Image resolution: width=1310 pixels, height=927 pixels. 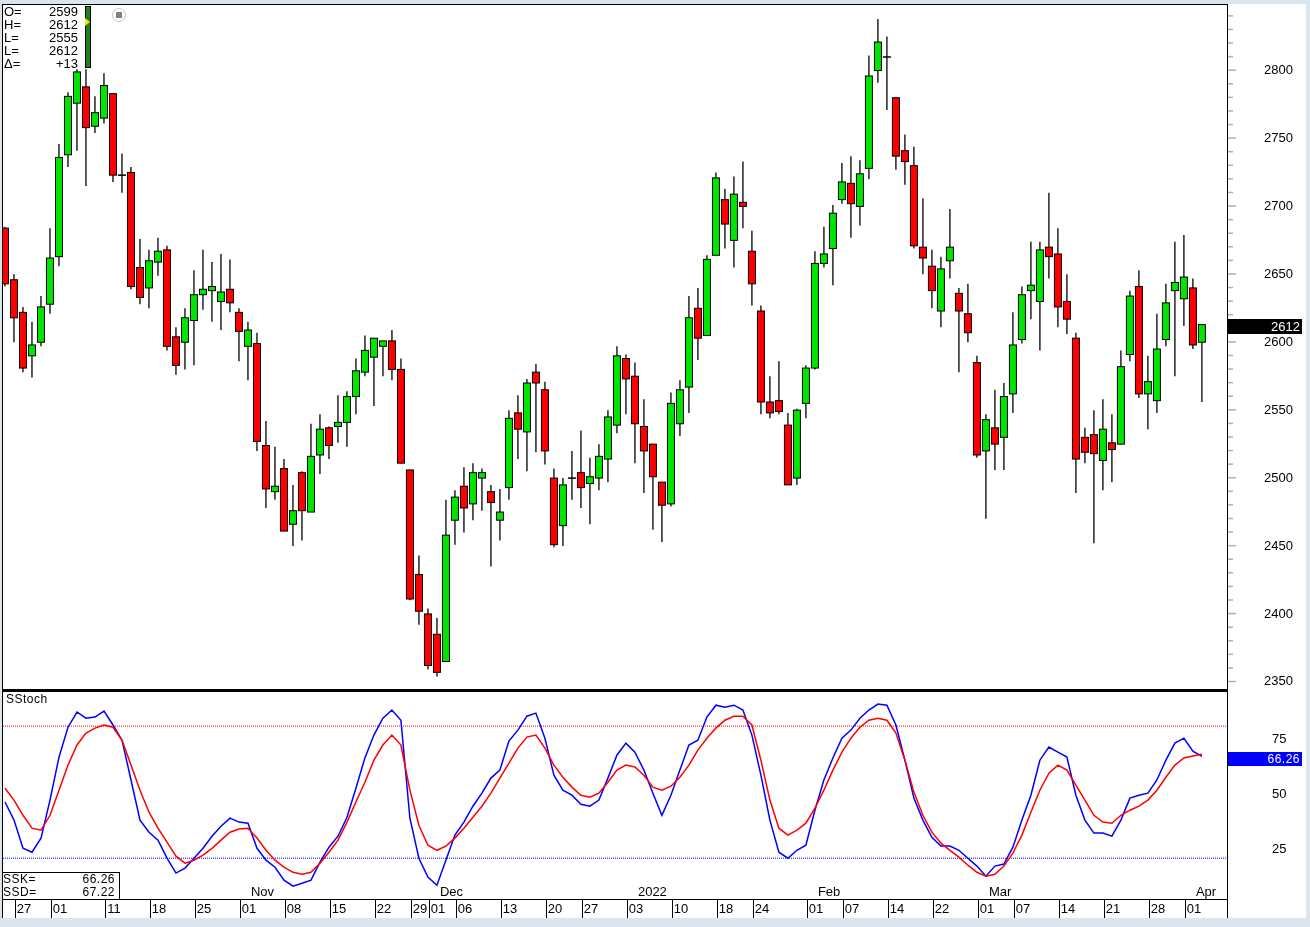 What do you see at coordinates (1279, 849) in the screenshot?
I see `axis-label: 25` at bounding box center [1279, 849].